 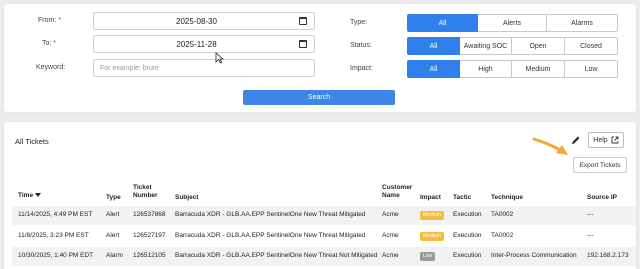 I want to click on type-option-alarms: Alarms, so click(x=582, y=23).